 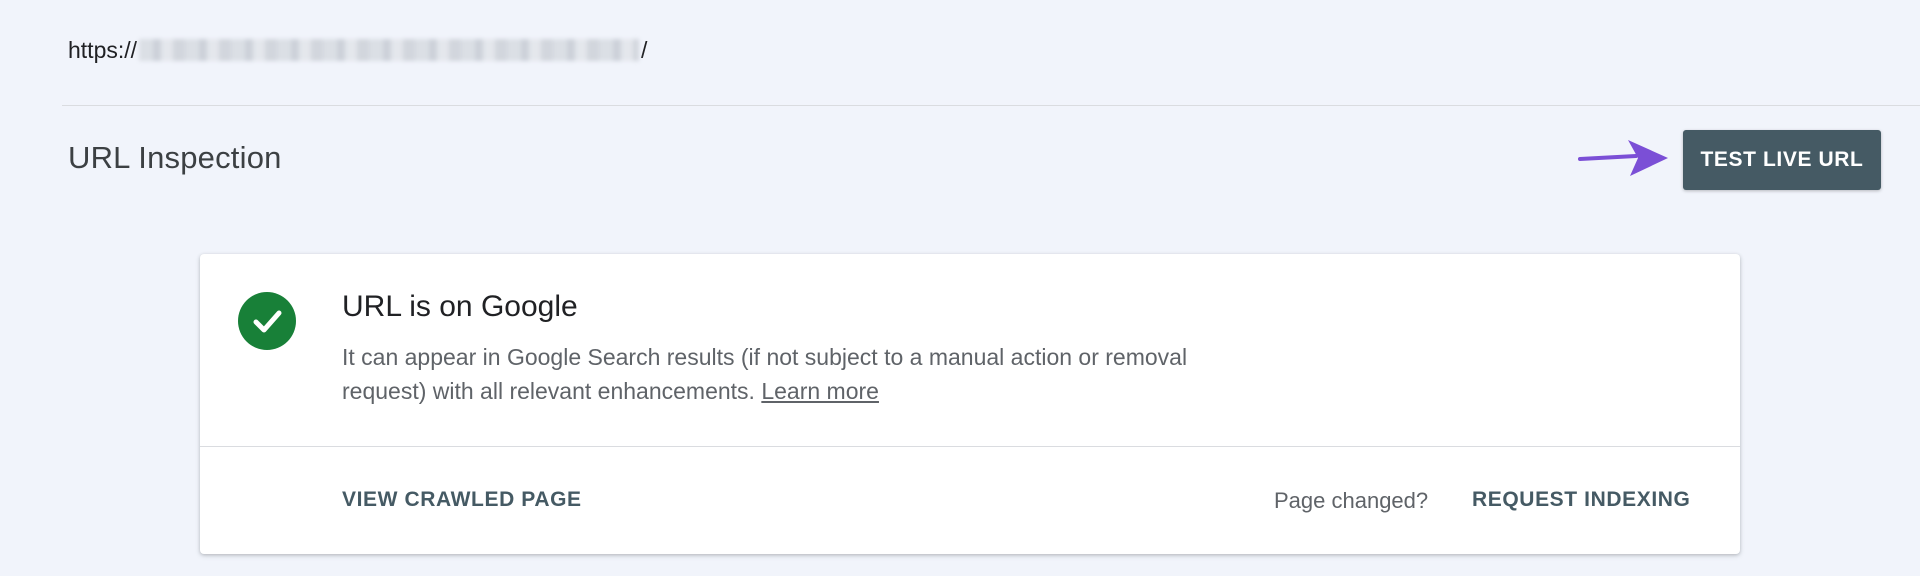 What do you see at coordinates (1581, 500) in the screenshot?
I see `request-indexing-button: REQUEST INDEXING` at bounding box center [1581, 500].